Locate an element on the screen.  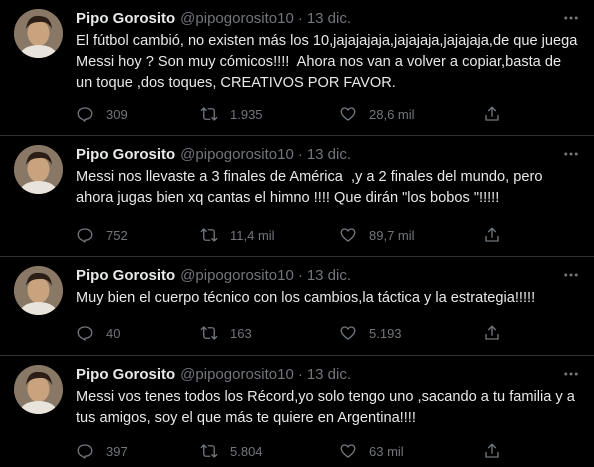
retweet-button: 163 is located at coordinates (226, 333).